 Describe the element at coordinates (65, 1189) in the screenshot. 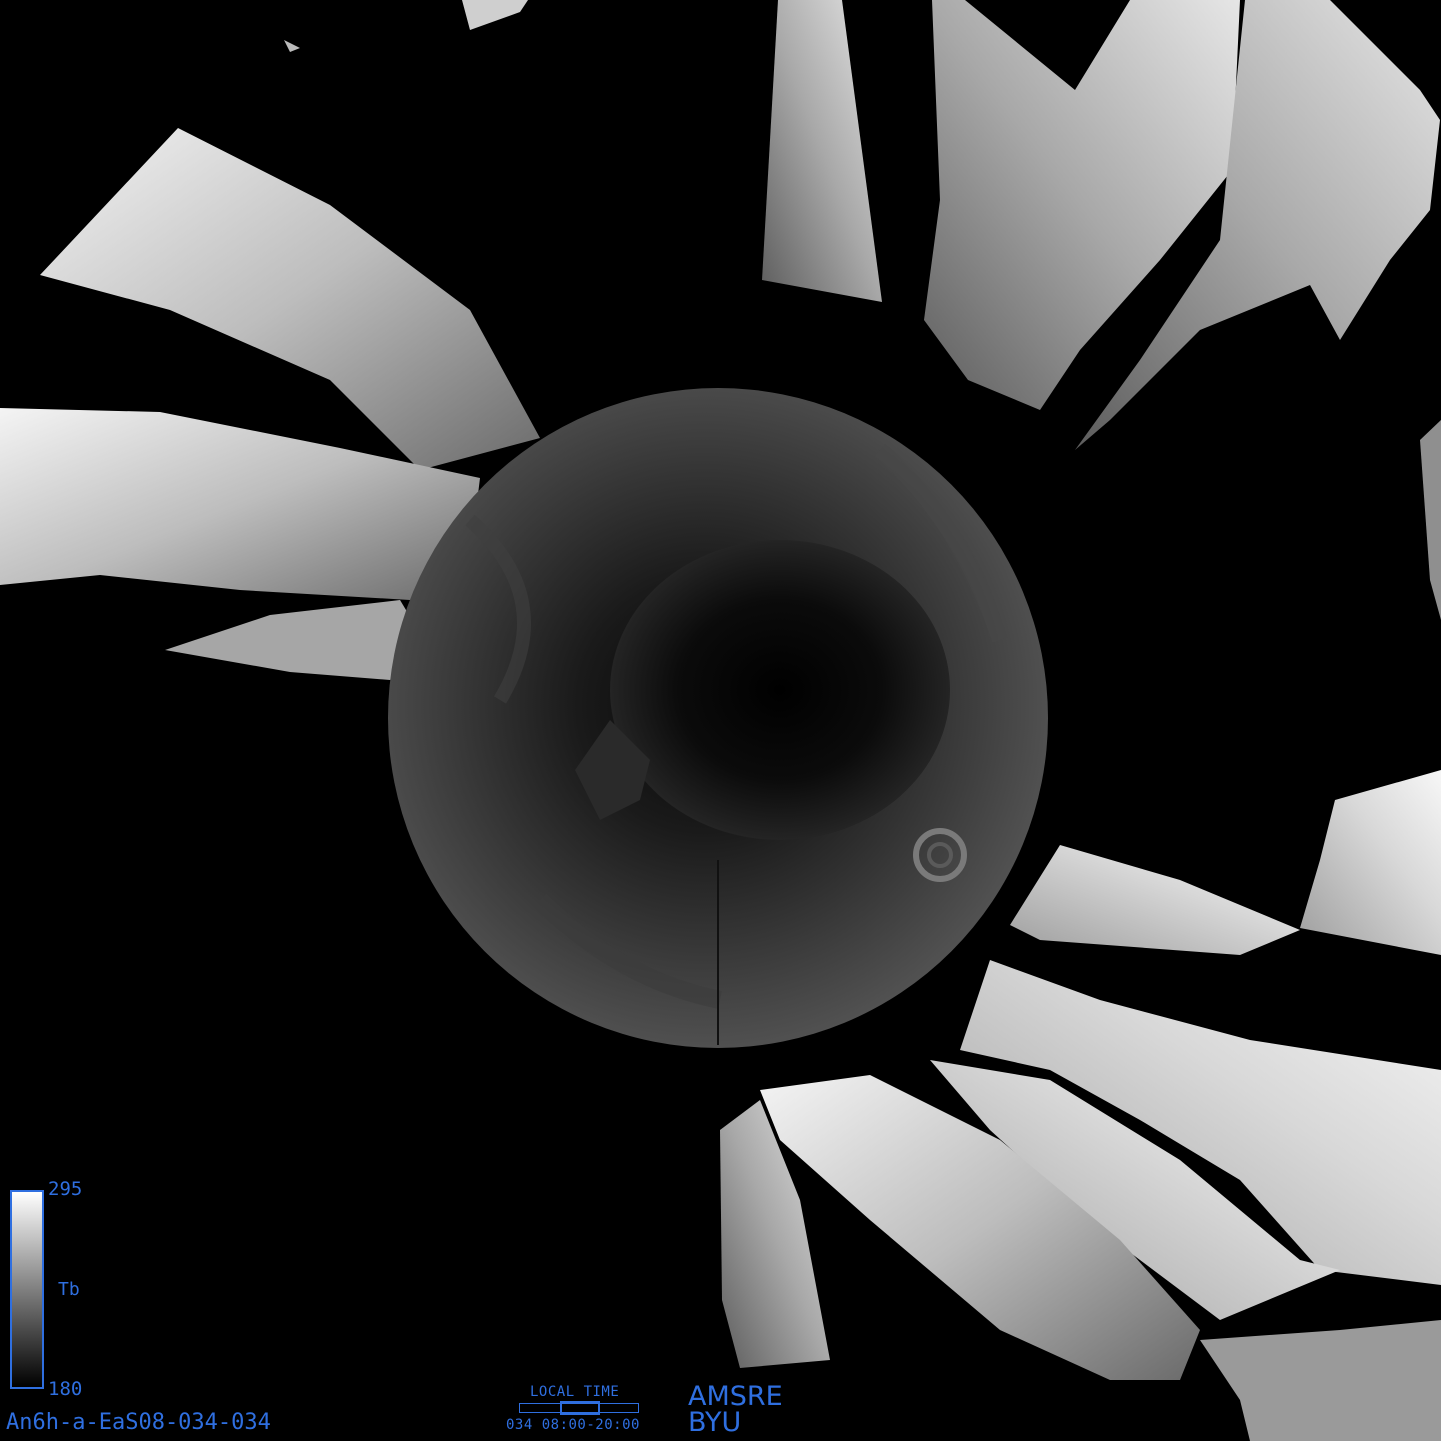

I see `colorbar-max-value: 295` at that location.